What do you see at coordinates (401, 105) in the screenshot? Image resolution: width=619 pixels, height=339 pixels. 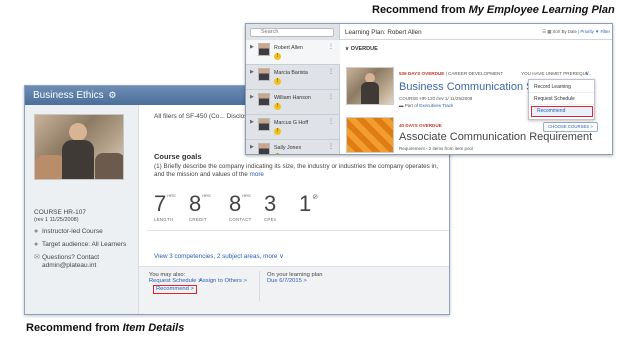 I see `folder-icon: ▬` at bounding box center [401, 105].